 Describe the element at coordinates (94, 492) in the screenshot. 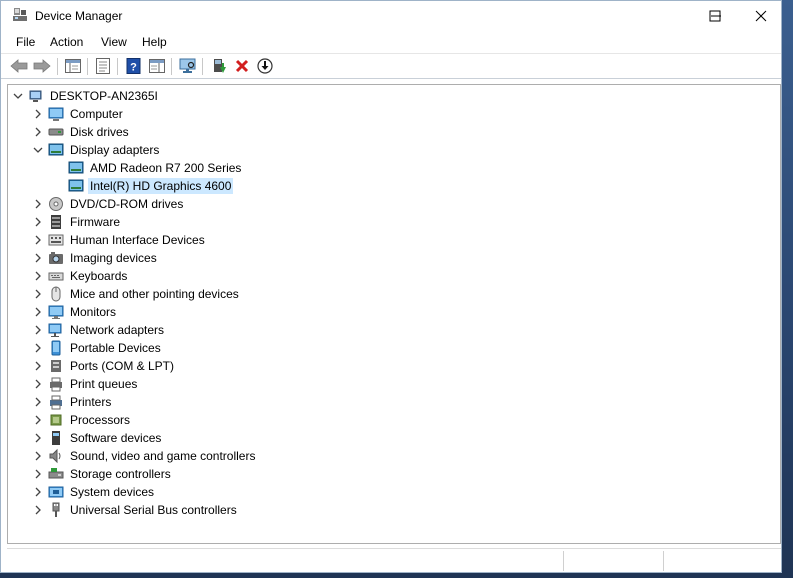

I see `tree-category: System devices` at that location.